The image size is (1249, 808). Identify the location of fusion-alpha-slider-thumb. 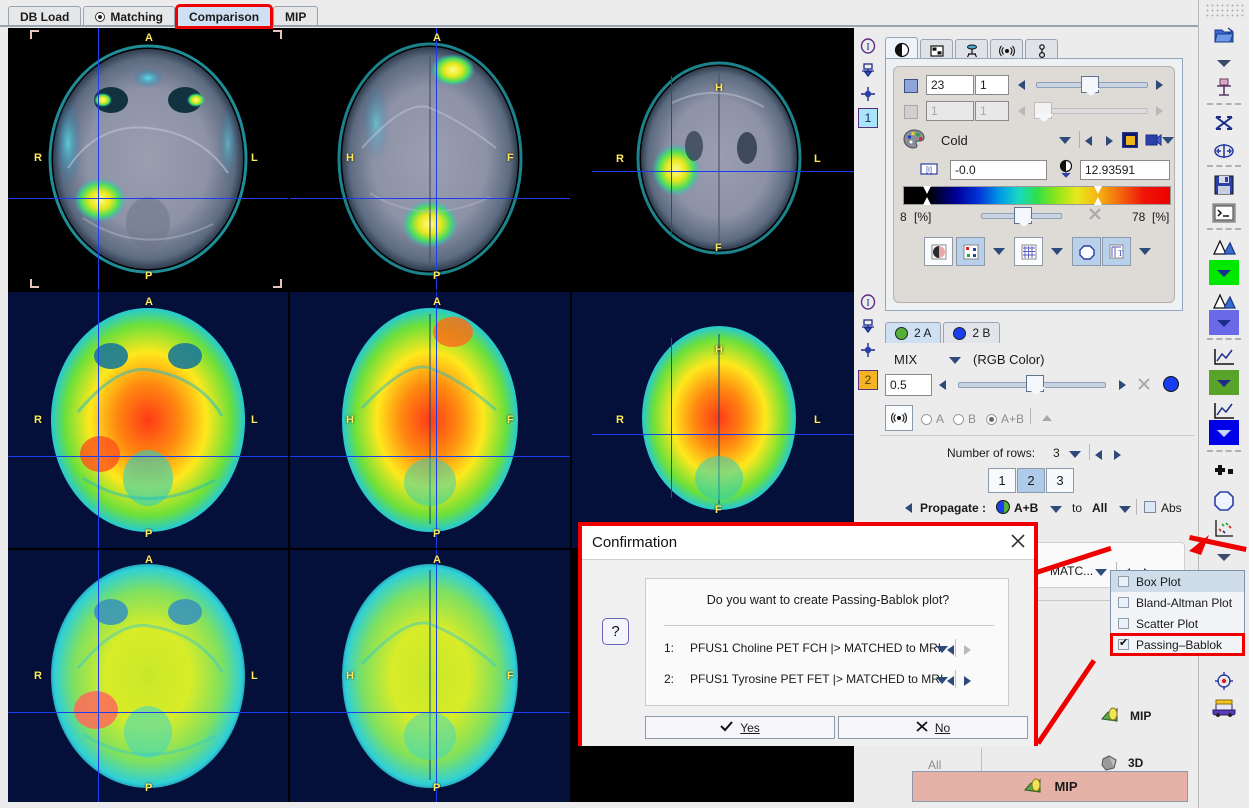
(1035, 383).